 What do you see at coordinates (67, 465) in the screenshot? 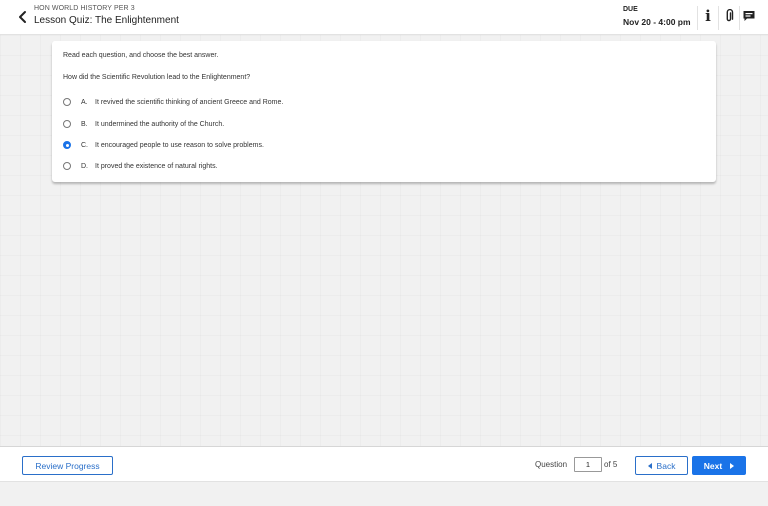
I see `review-progress-button: Review Progress` at bounding box center [67, 465].